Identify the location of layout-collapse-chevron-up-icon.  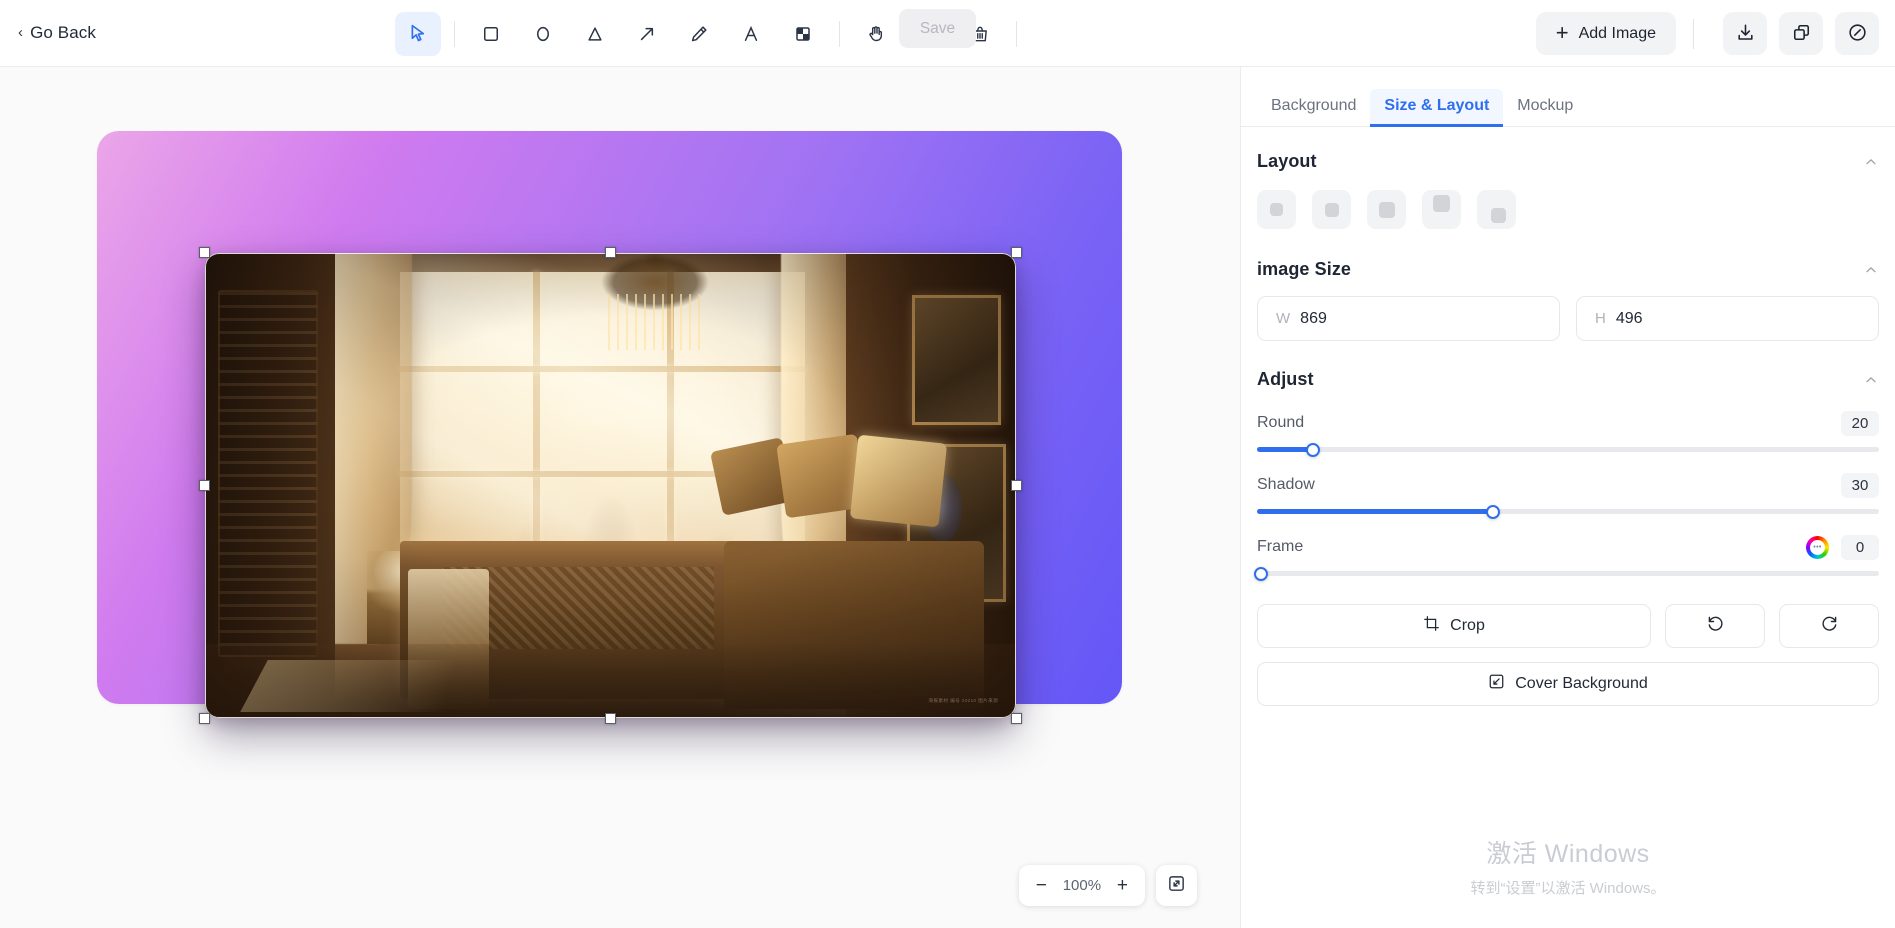
(1871, 162).